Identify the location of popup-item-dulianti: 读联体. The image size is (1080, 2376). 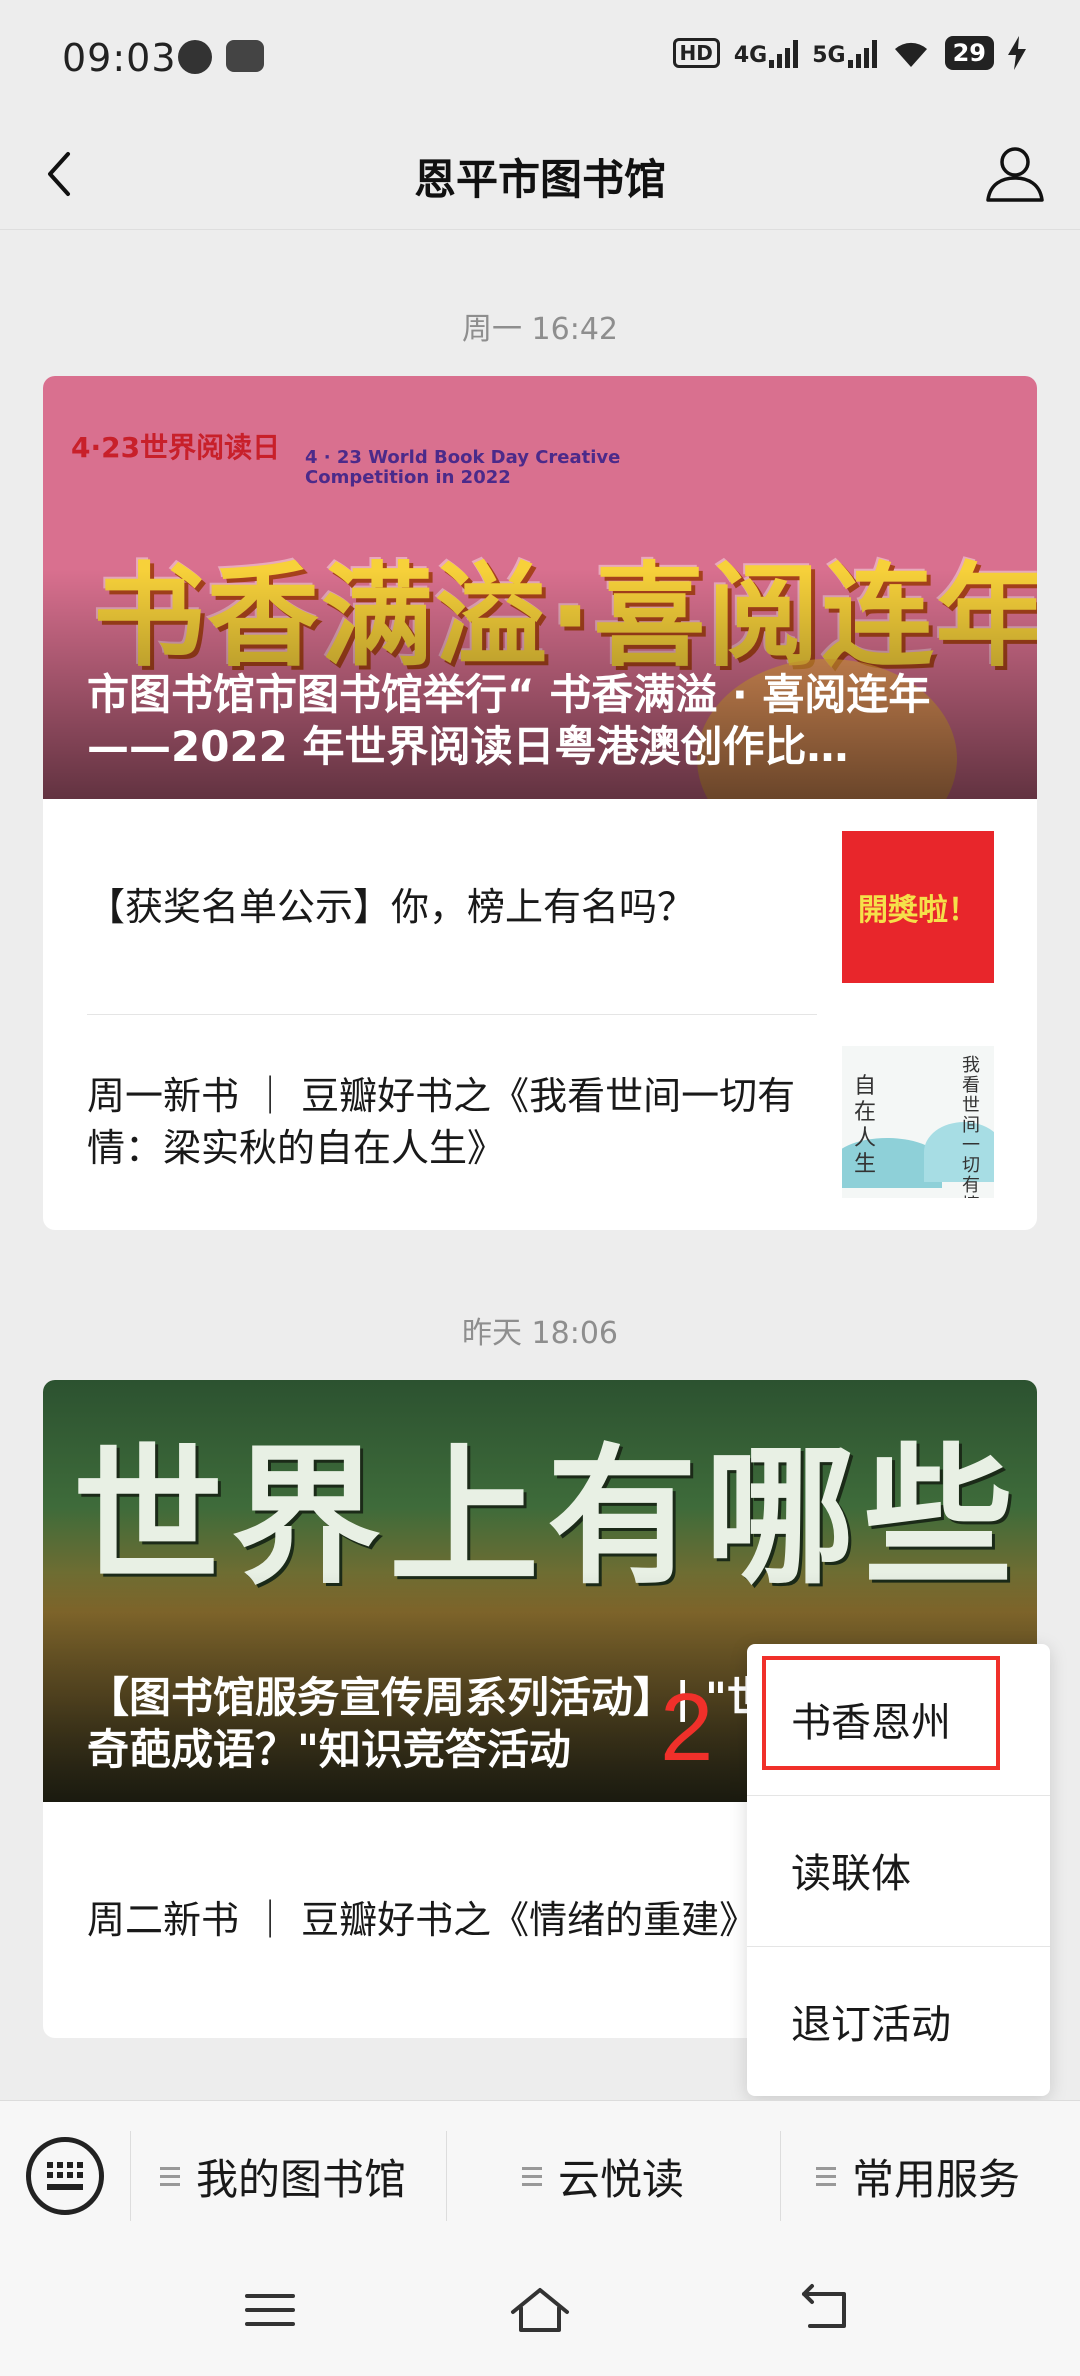
(898, 1870).